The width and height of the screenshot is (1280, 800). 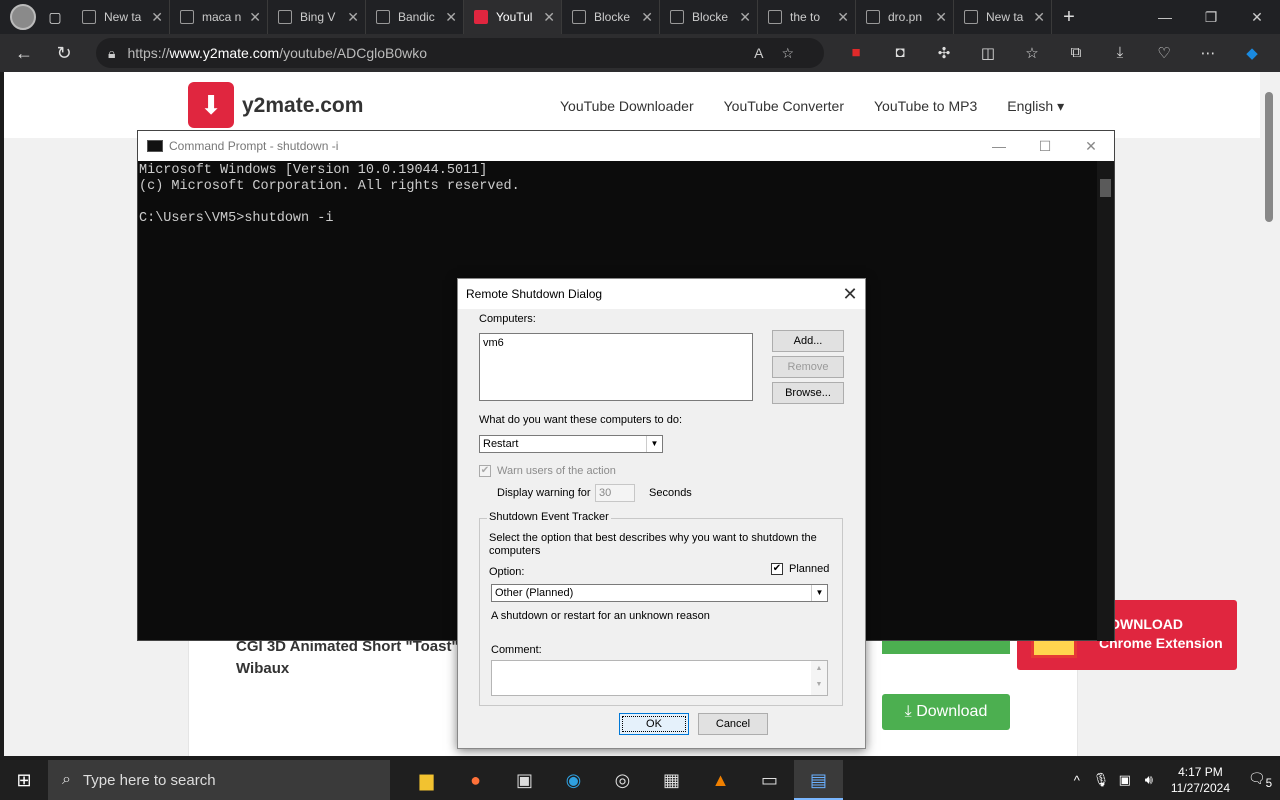 I want to click on copilot-icon: ◆, so click(x=1252, y=53).